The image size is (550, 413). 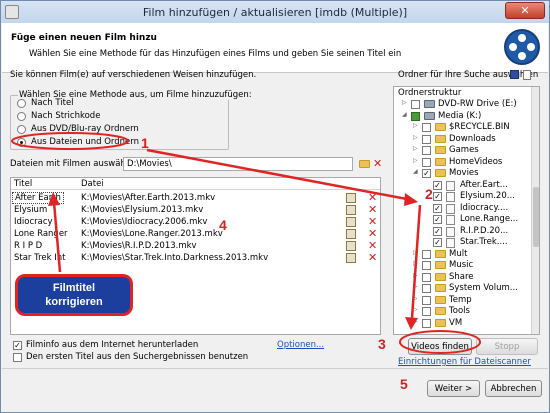 I want to click on tree-item-label: Games, so click(x=464, y=150).